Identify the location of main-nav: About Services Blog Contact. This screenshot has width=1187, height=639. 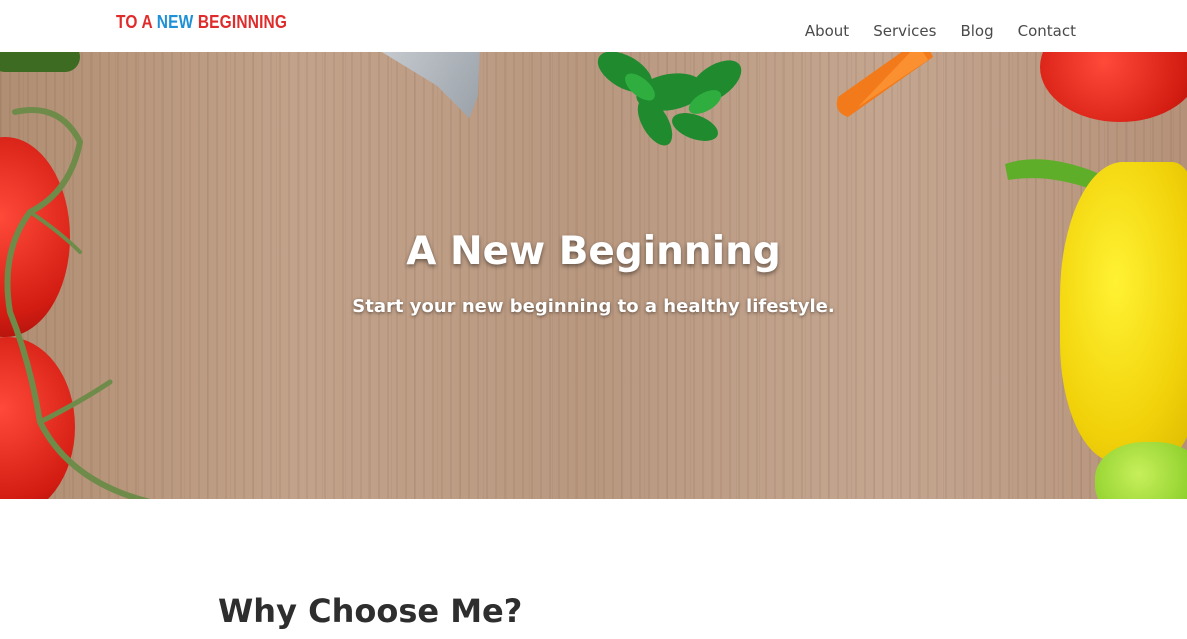
(940, 31).